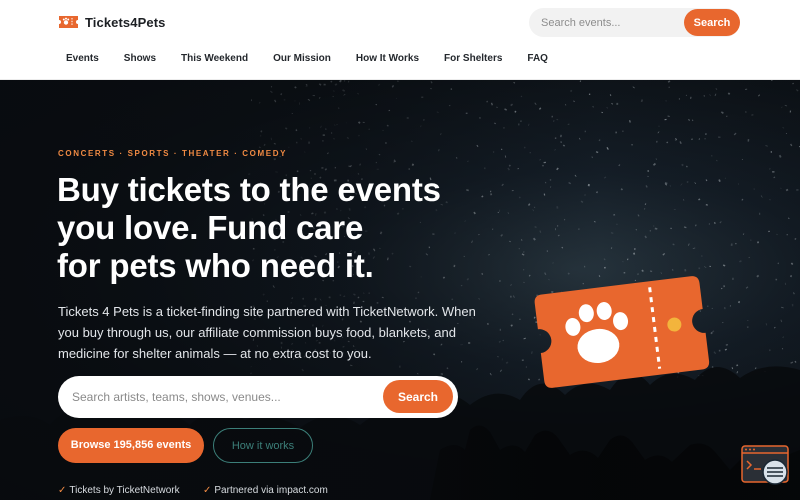 The image size is (800, 500). I want to click on brand-logo: Tickets4Pets, so click(111, 22).